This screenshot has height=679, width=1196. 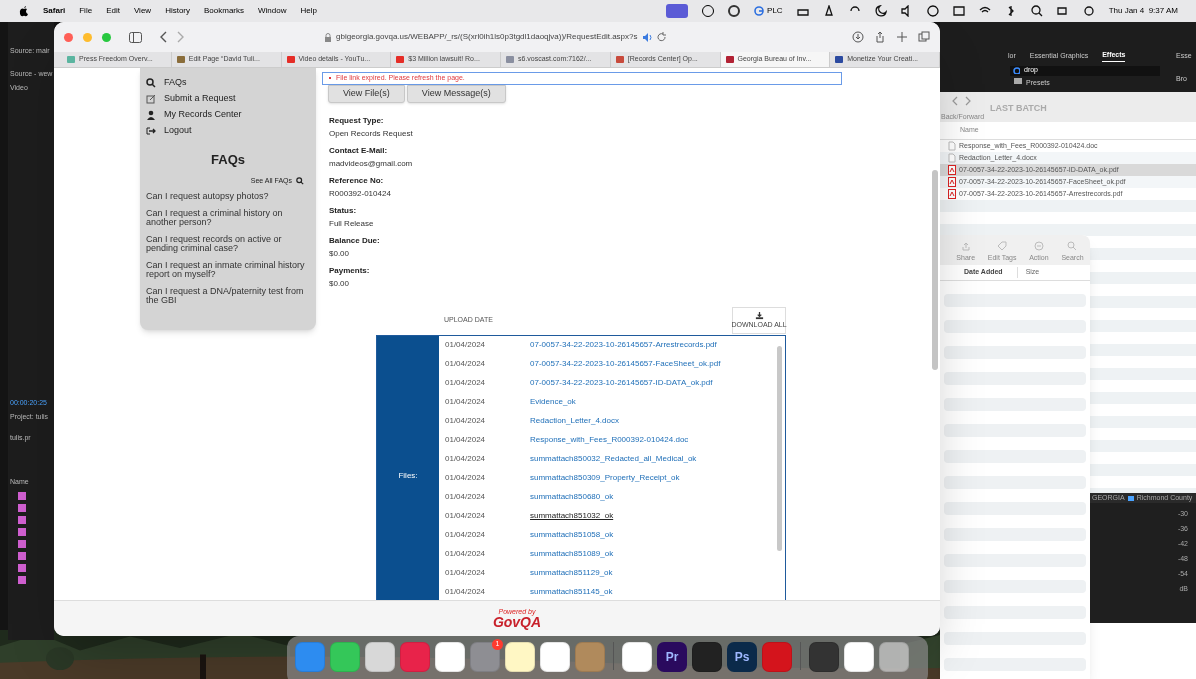 I want to click on field-label: Status:, so click(x=343, y=210).